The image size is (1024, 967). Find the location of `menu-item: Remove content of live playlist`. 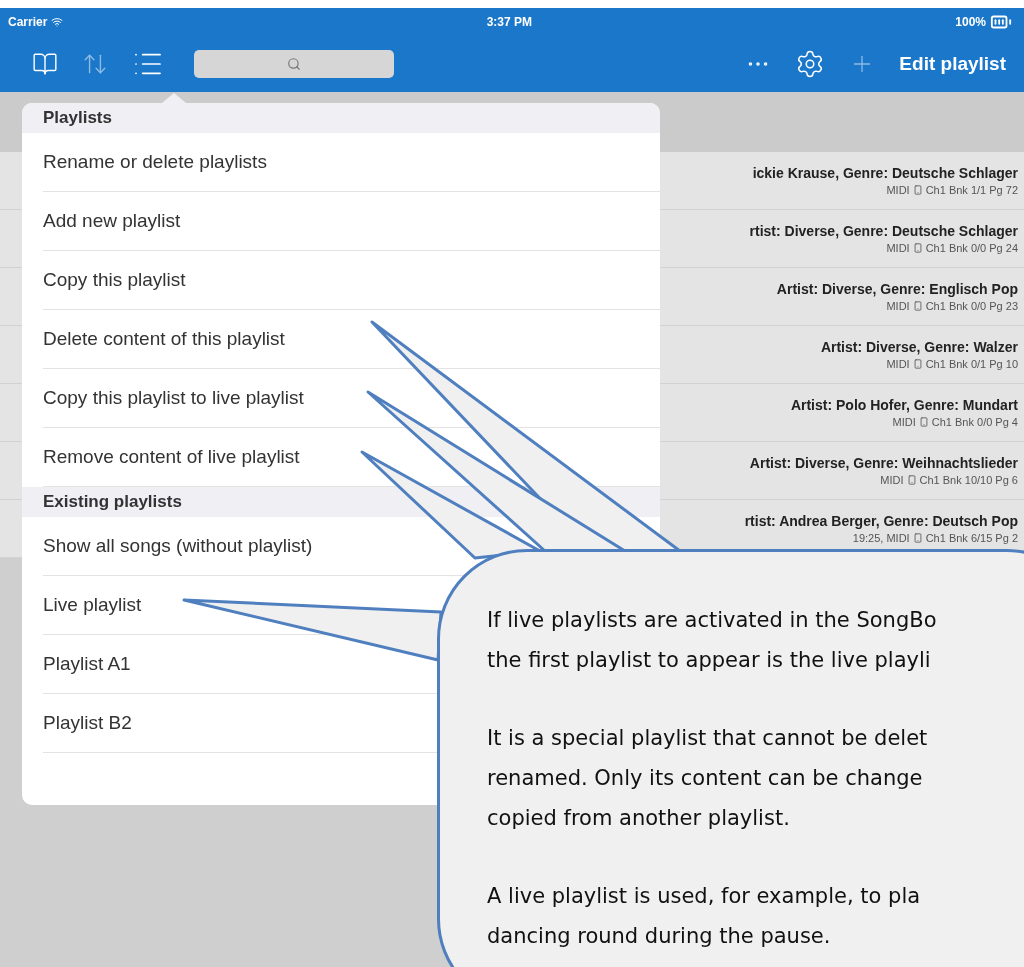

menu-item: Remove content of live playlist is located at coordinates (171, 457).